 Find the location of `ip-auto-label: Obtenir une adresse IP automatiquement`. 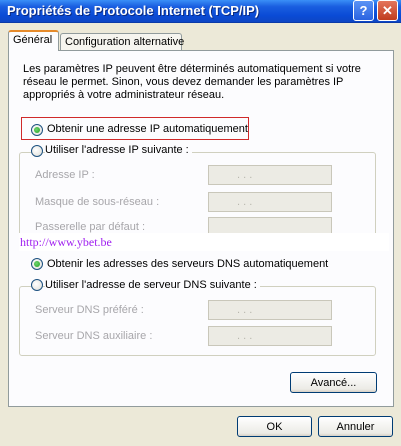

ip-auto-label: Obtenir une adresse IP automatiquement is located at coordinates (147, 129).